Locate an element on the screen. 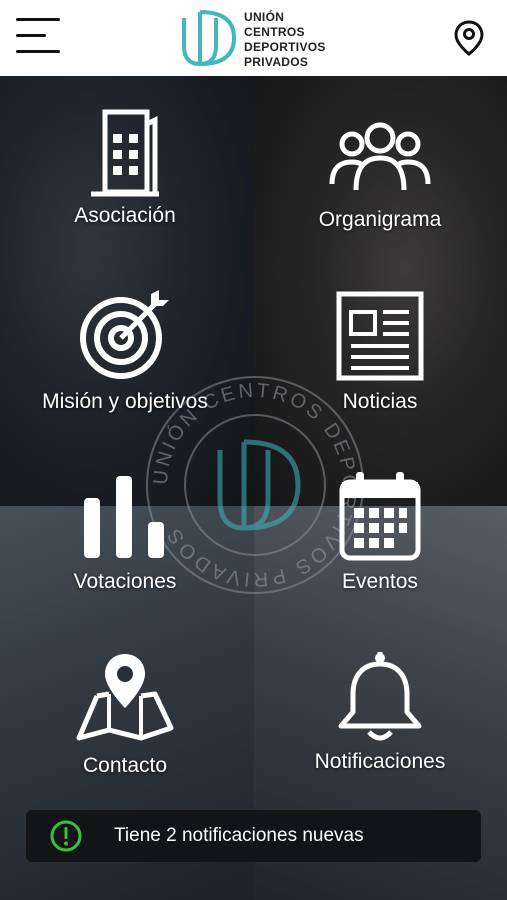 This screenshot has height=900, width=507. tile-votaciones: Votaciones is located at coordinates (125, 534).